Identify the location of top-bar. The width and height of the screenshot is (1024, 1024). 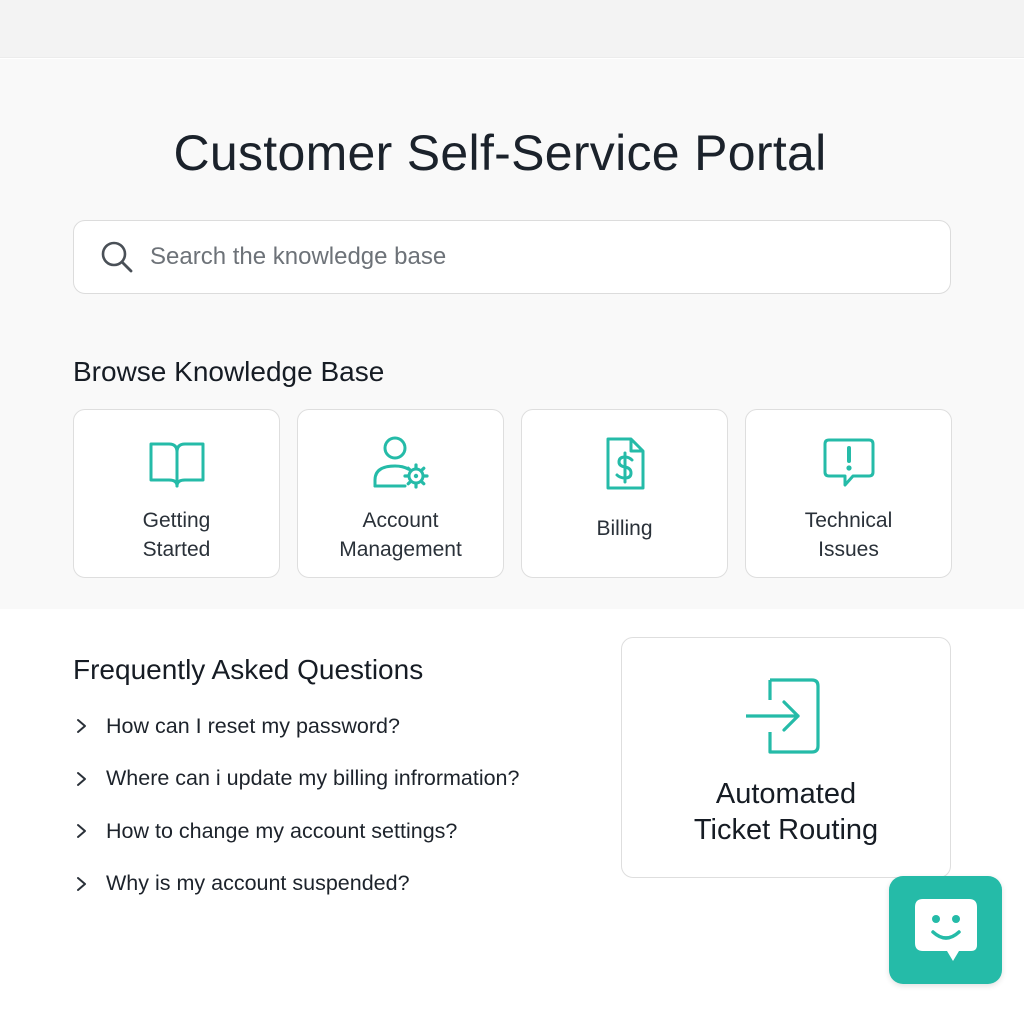
(512, 29).